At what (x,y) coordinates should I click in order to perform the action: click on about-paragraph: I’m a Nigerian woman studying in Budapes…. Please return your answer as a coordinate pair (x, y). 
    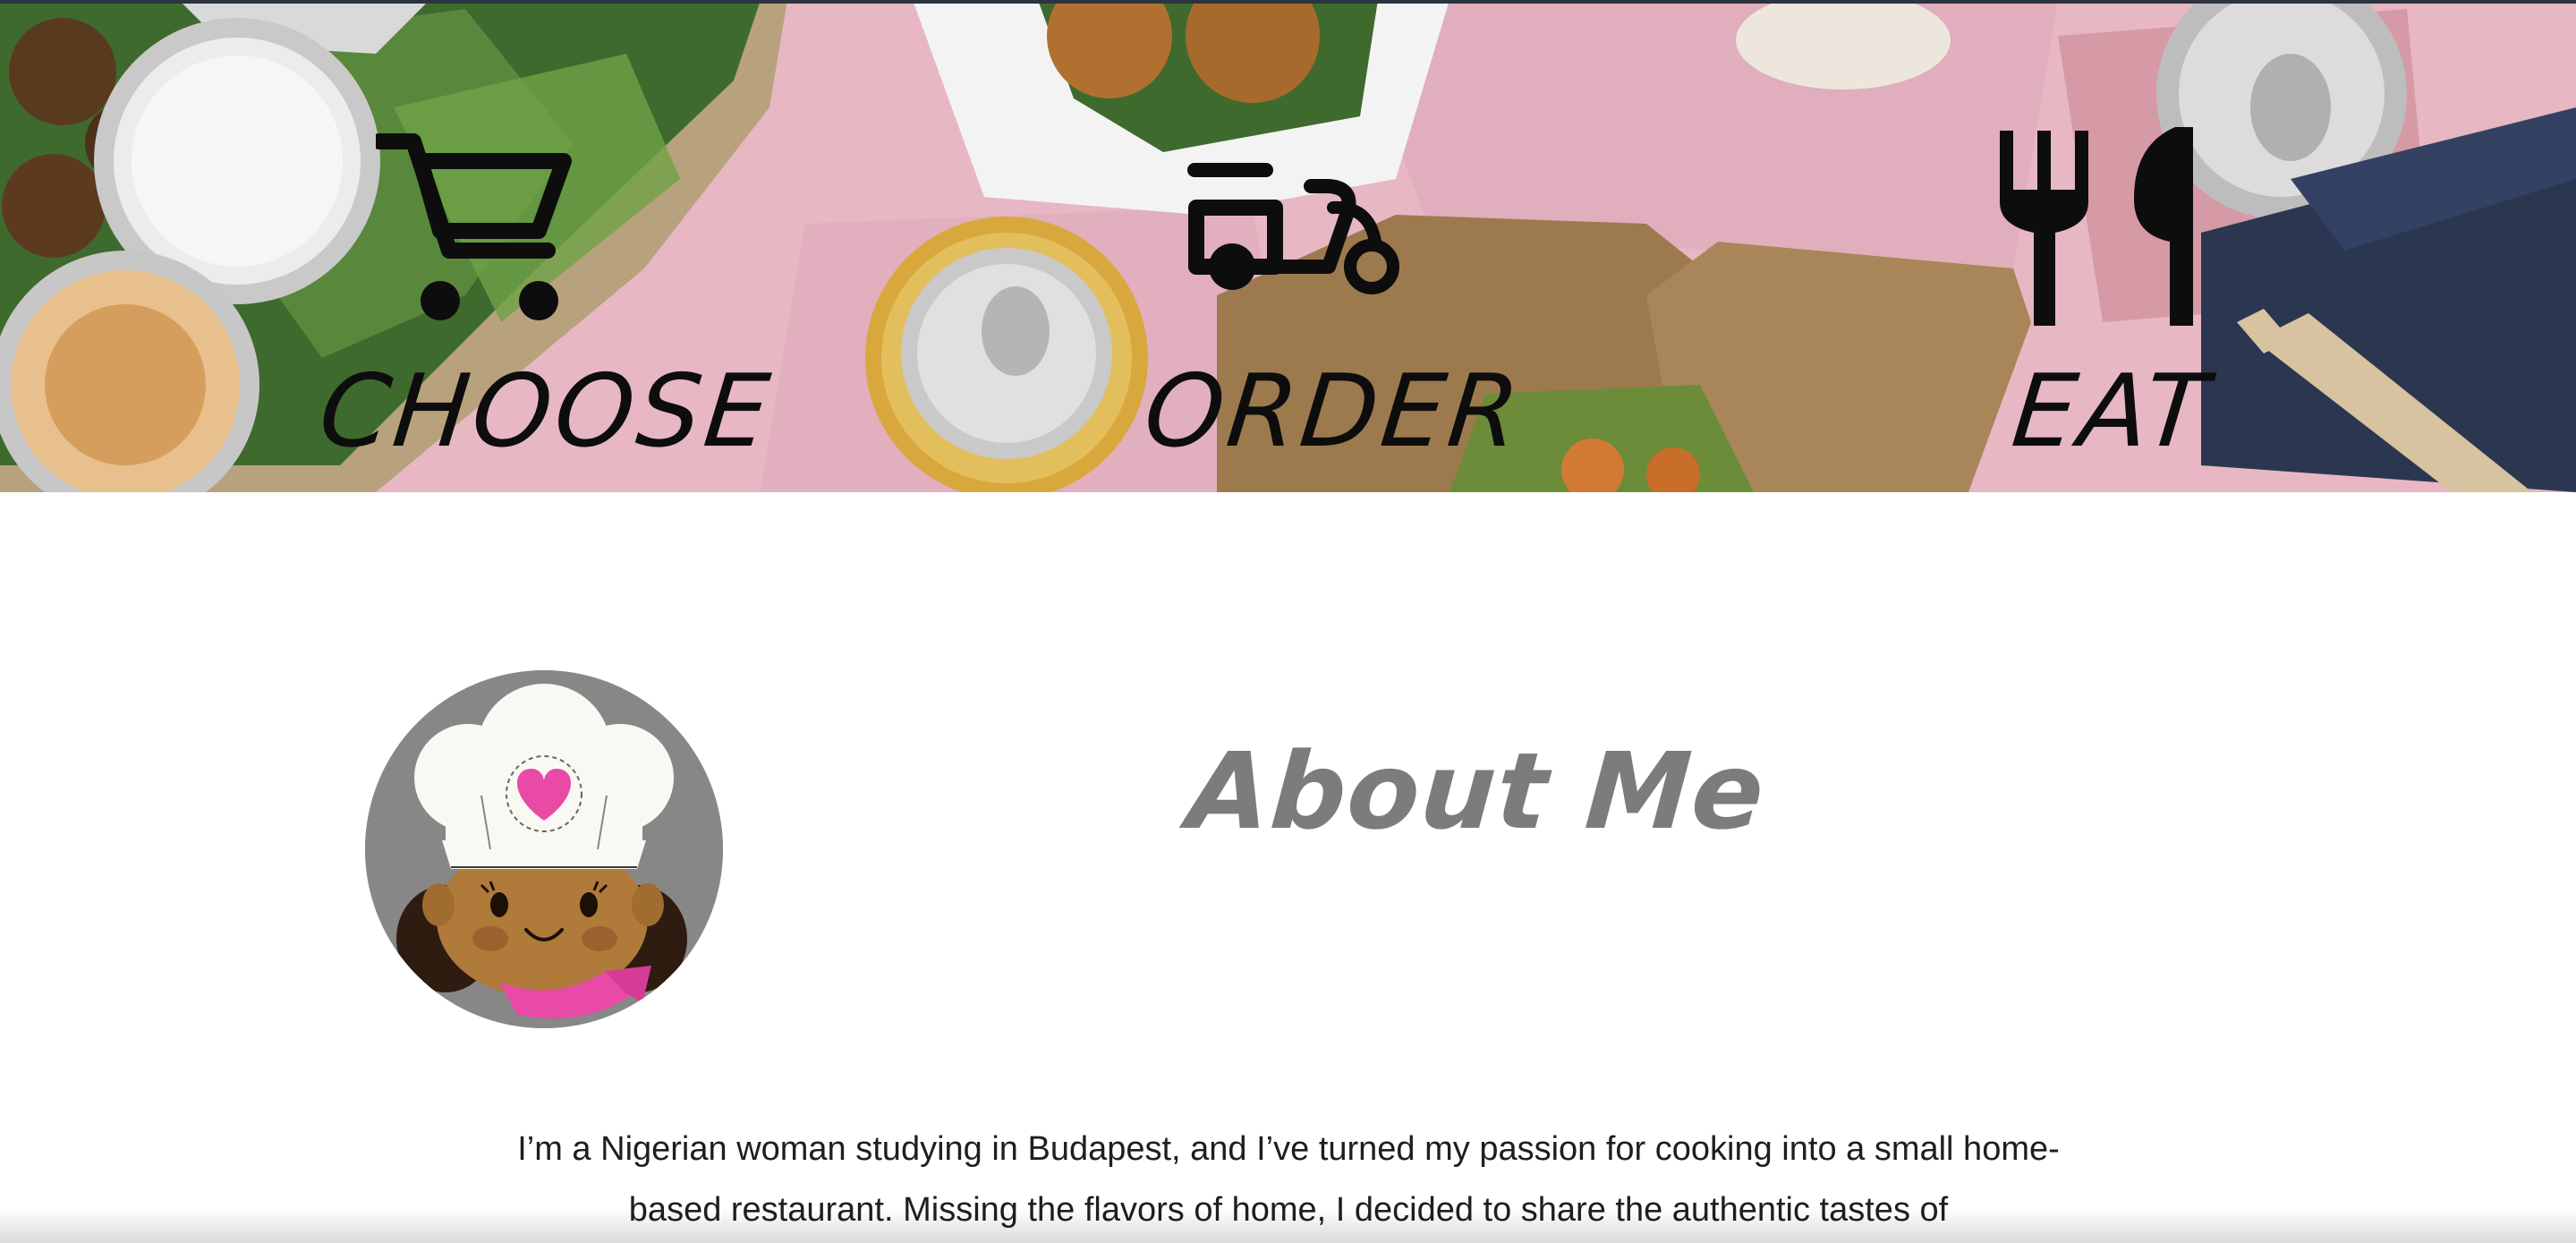
    Looking at the image, I should click on (1288, 1179).